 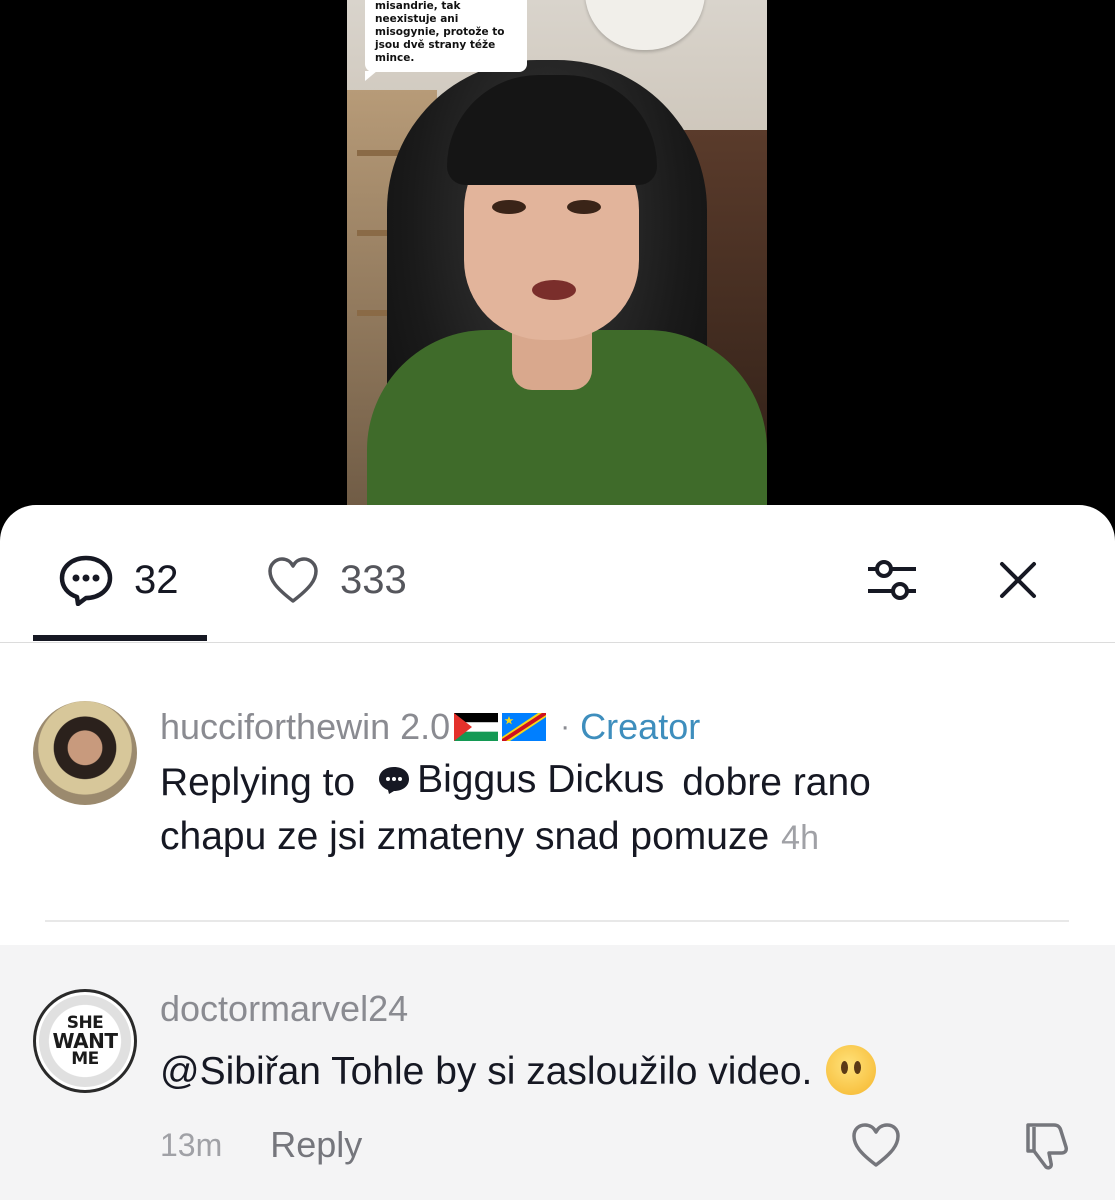 I want to click on person-eye-right, so click(x=584, y=207).